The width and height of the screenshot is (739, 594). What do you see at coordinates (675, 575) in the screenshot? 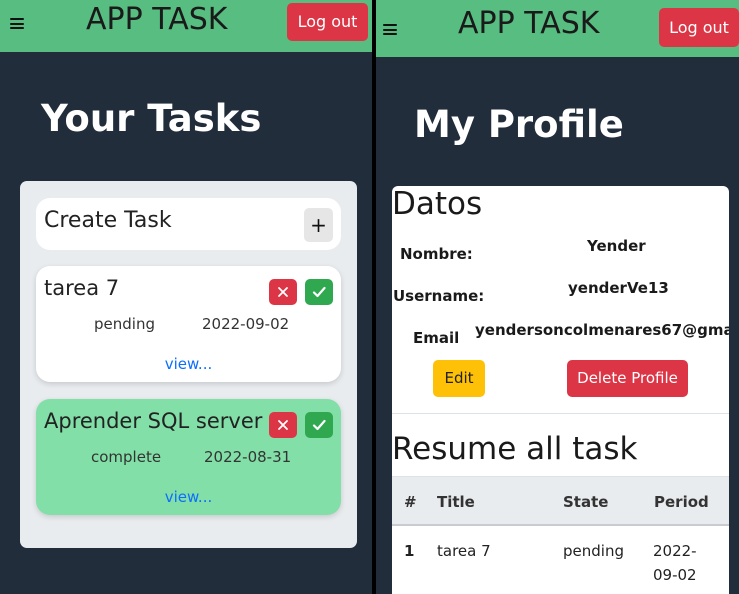
I see `row-period-continued: 09-02` at bounding box center [675, 575].